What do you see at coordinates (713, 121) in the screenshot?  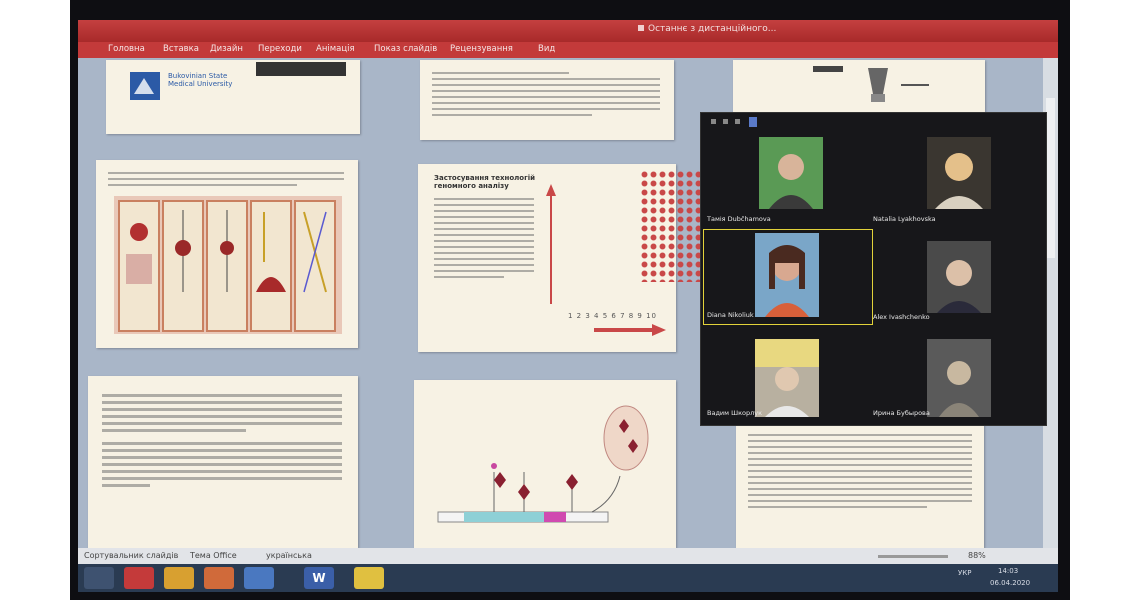 I see `call-menu-icon` at bounding box center [713, 121].